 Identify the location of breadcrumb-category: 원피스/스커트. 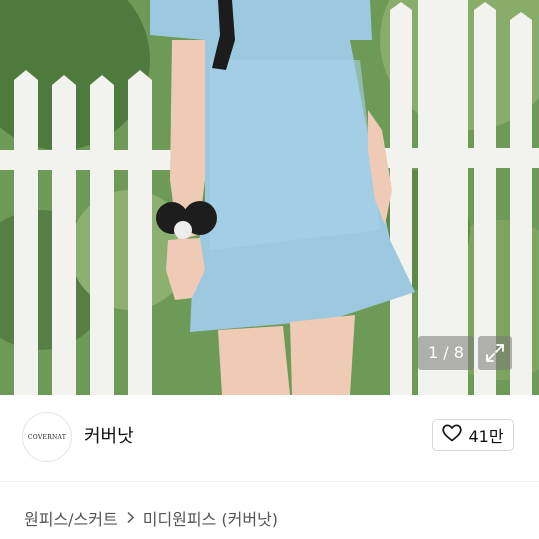
(71, 518).